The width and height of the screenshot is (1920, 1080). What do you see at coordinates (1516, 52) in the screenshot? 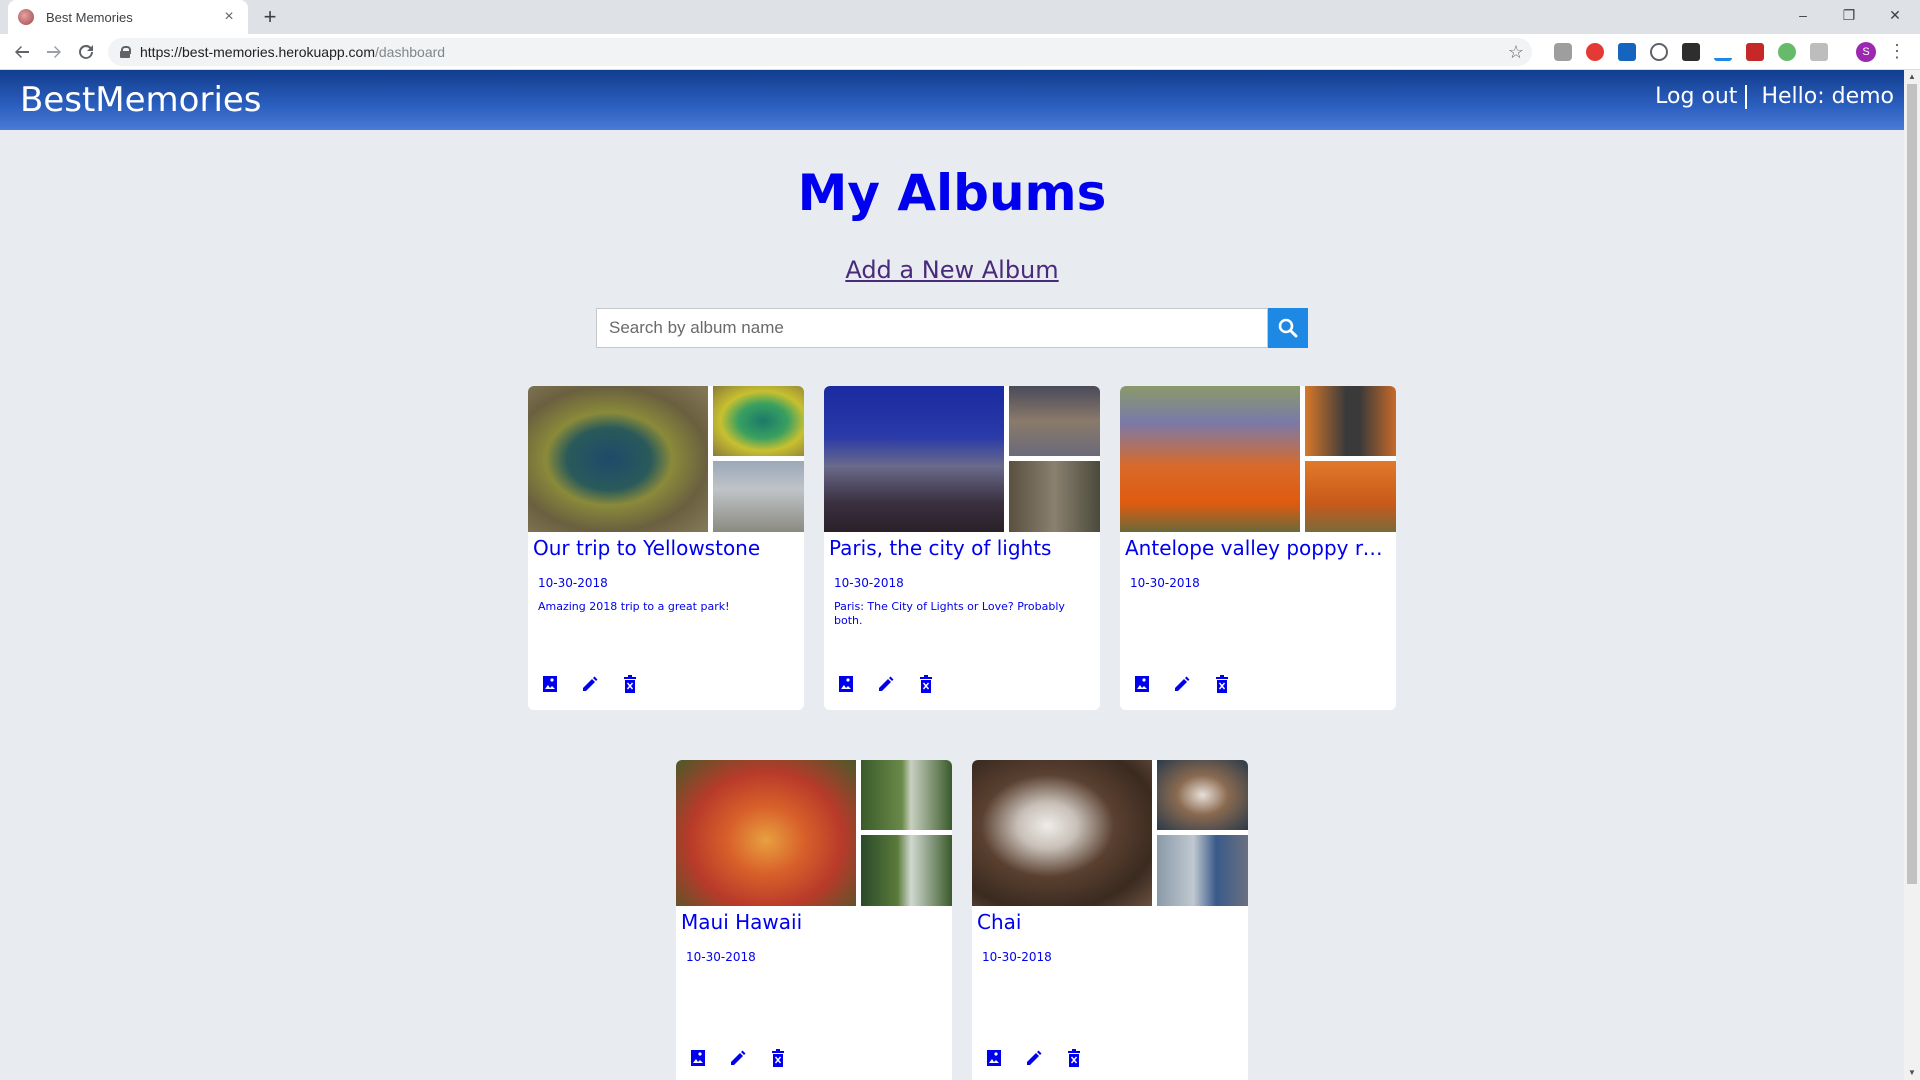
I see `bookmark-star-icon: ☆` at bounding box center [1516, 52].